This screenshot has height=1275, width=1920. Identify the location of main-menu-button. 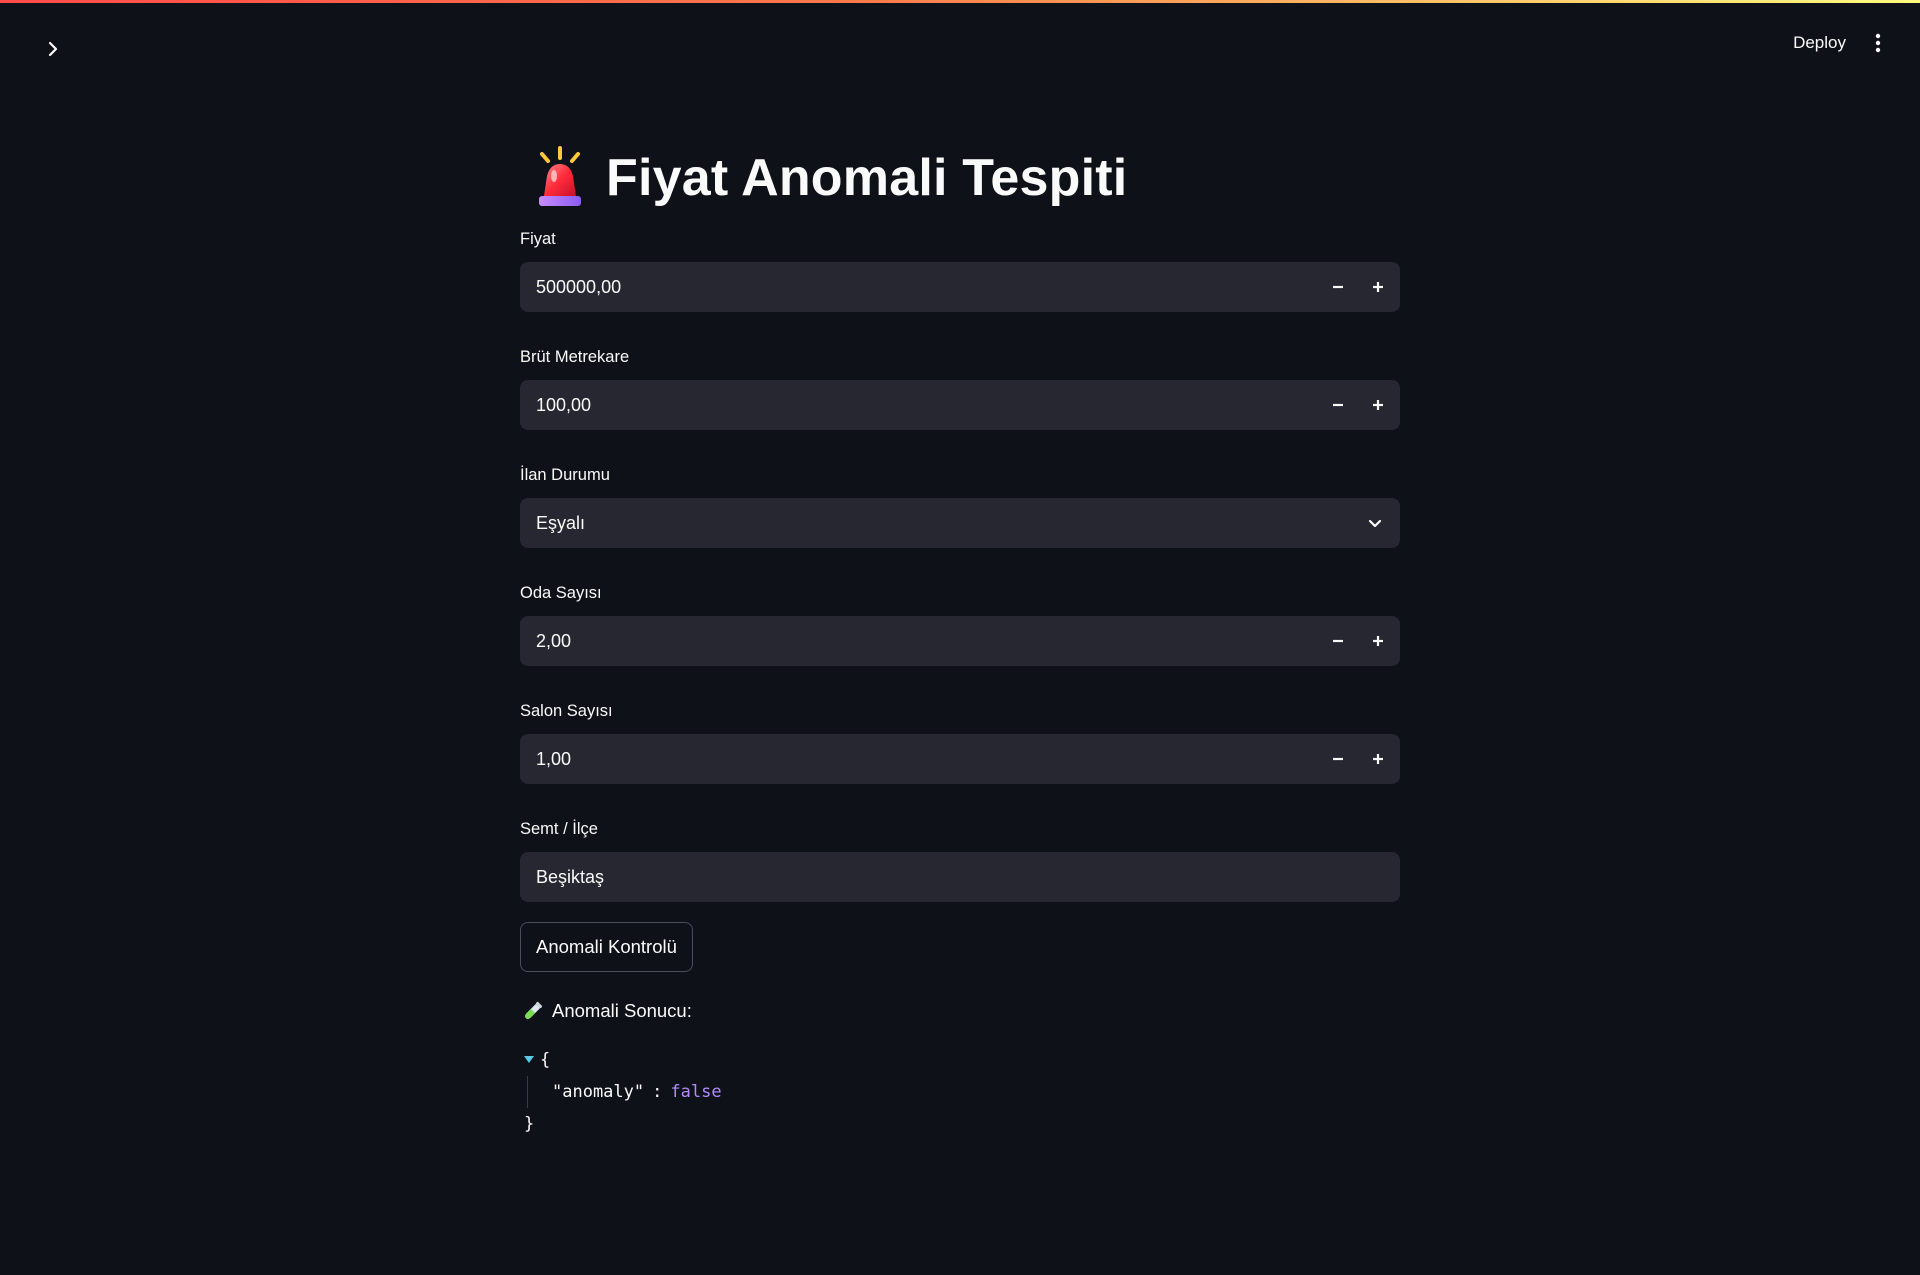
(1878, 43).